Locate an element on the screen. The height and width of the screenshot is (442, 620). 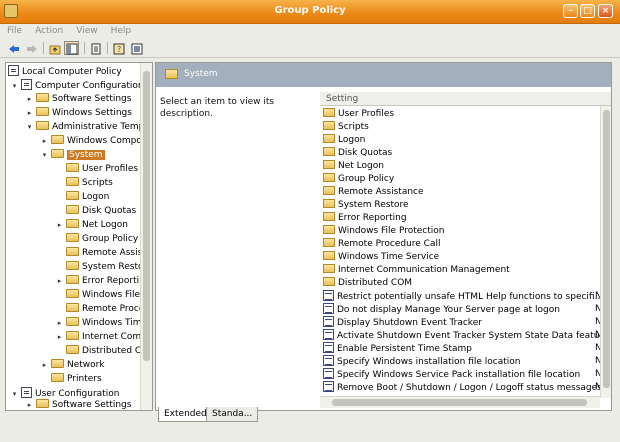
close-button: × is located at coordinates (605, 11).